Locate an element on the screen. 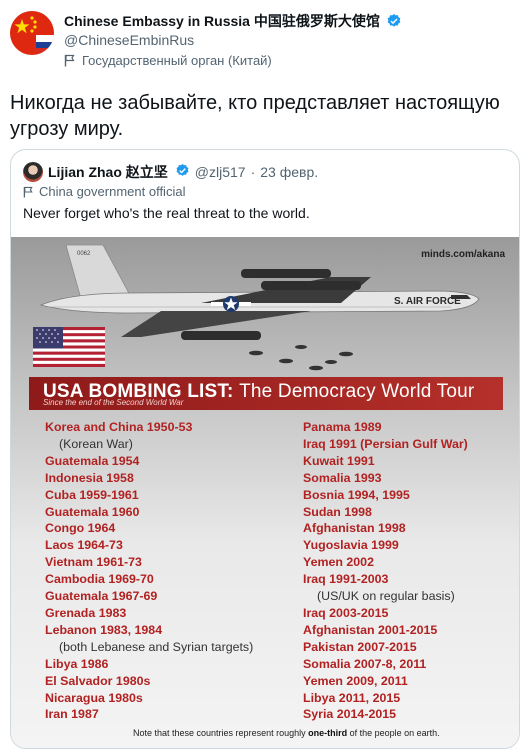  bombing-list-entry: Somalia 1993 is located at coordinates (342, 477).